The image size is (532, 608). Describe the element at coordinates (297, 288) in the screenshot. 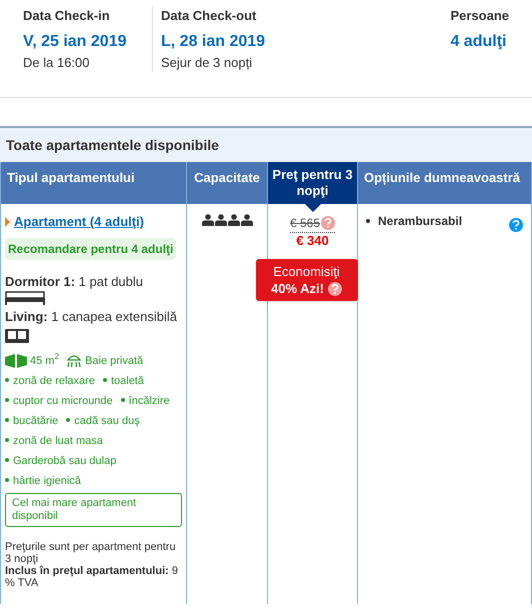

I see `deal-text: 40% Azi!` at that location.